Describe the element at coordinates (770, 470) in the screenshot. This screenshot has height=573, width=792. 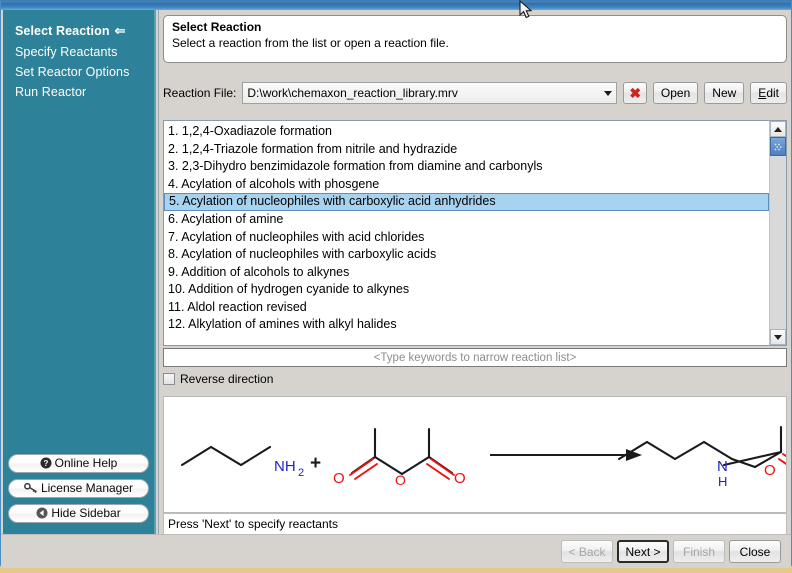
I see `amide-oxygen-label: O` at that location.